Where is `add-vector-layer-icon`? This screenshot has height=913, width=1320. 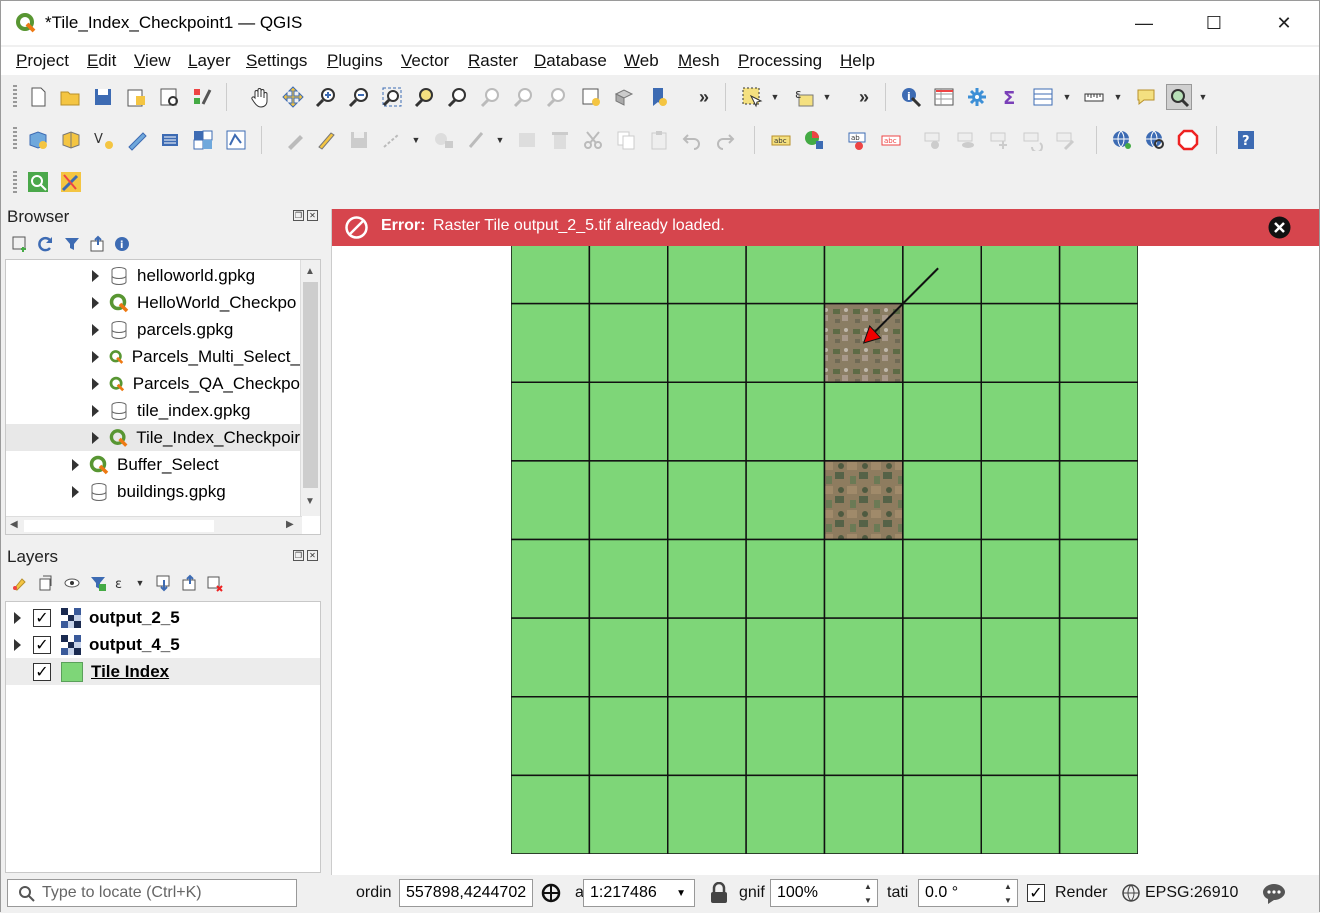
add-vector-layer-icon is located at coordinates (236, 140).